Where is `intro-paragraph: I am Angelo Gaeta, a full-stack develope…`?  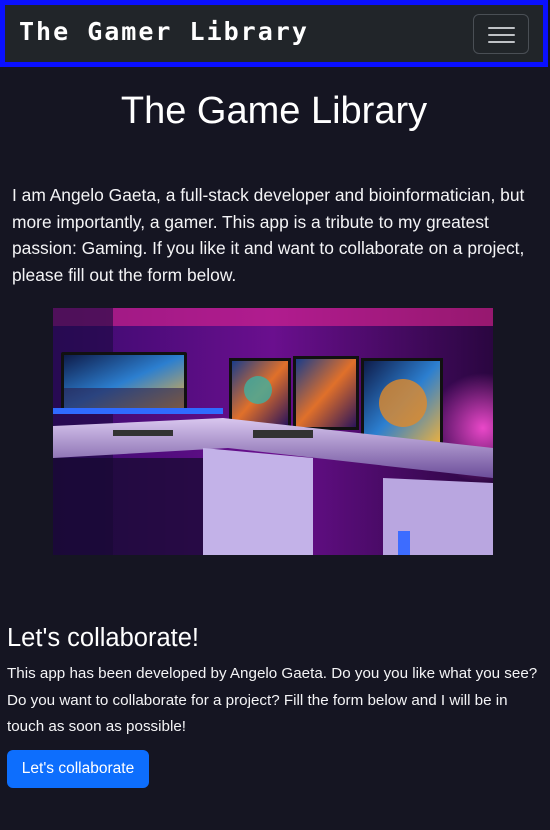 intro-paragraph: I am Angelo Gaeta, a full-stack develope… is located at coordinates (268, 235).